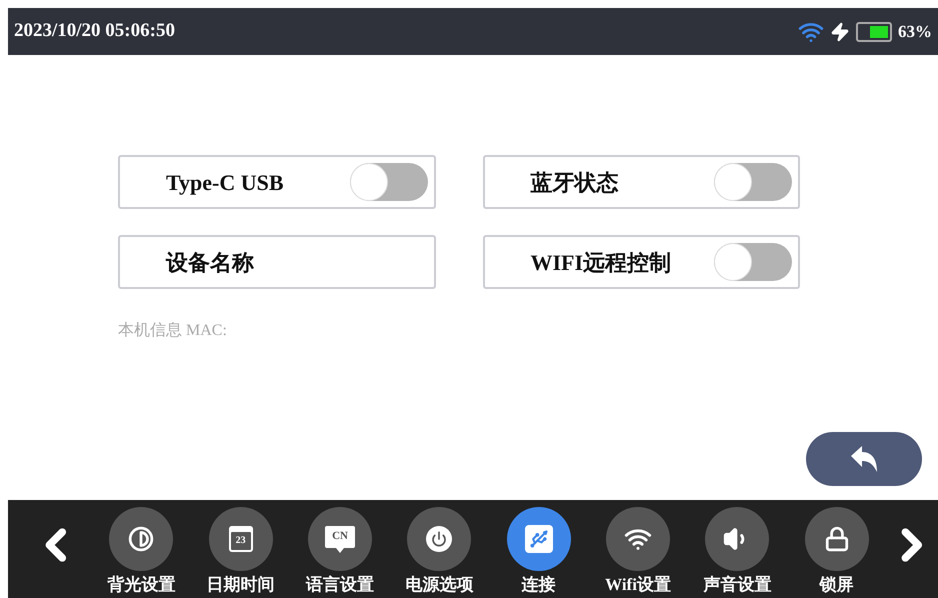 This screenshot has height=598, width=938. Describe the element at coordinates (601, 262) in the screenshot. I see `setting-label: WIFI远程控制` at that location.